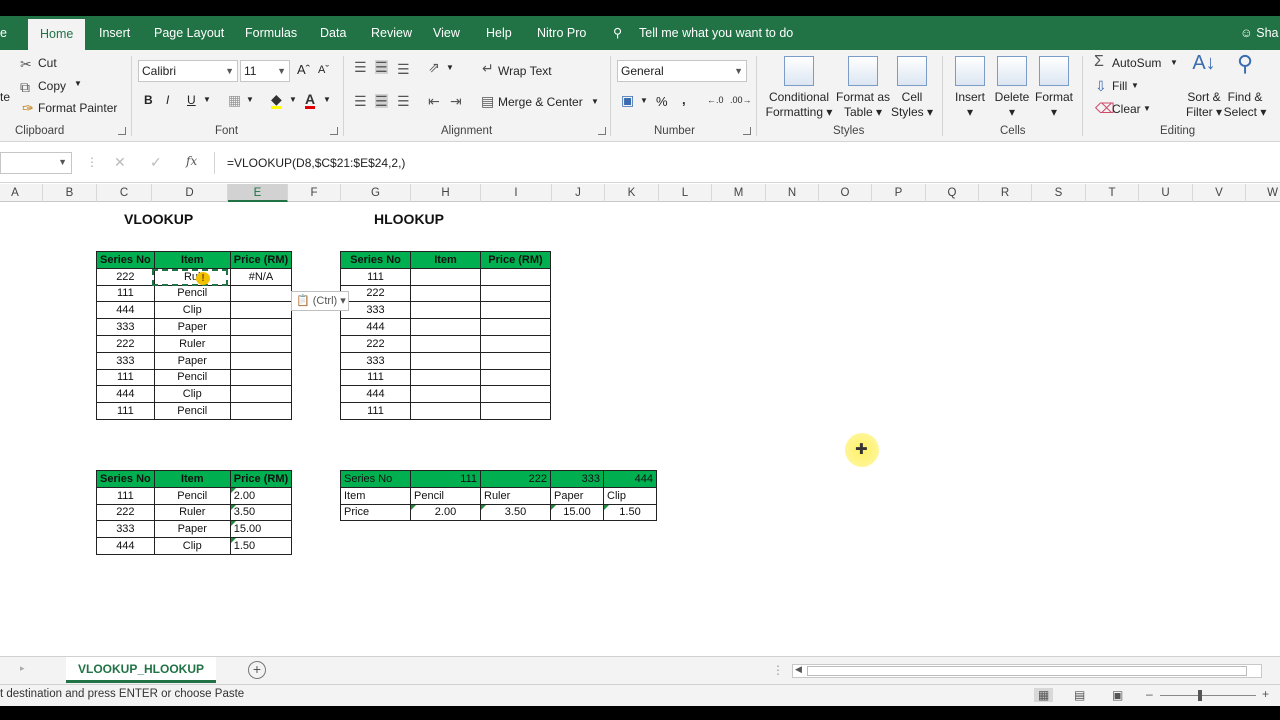 The height and width of the screenshot is (720, 1280). What do you see at coordinates (360, 101) in the screenshot?
I see `align-left-icon: ☰` at bounding box center [360, 101].